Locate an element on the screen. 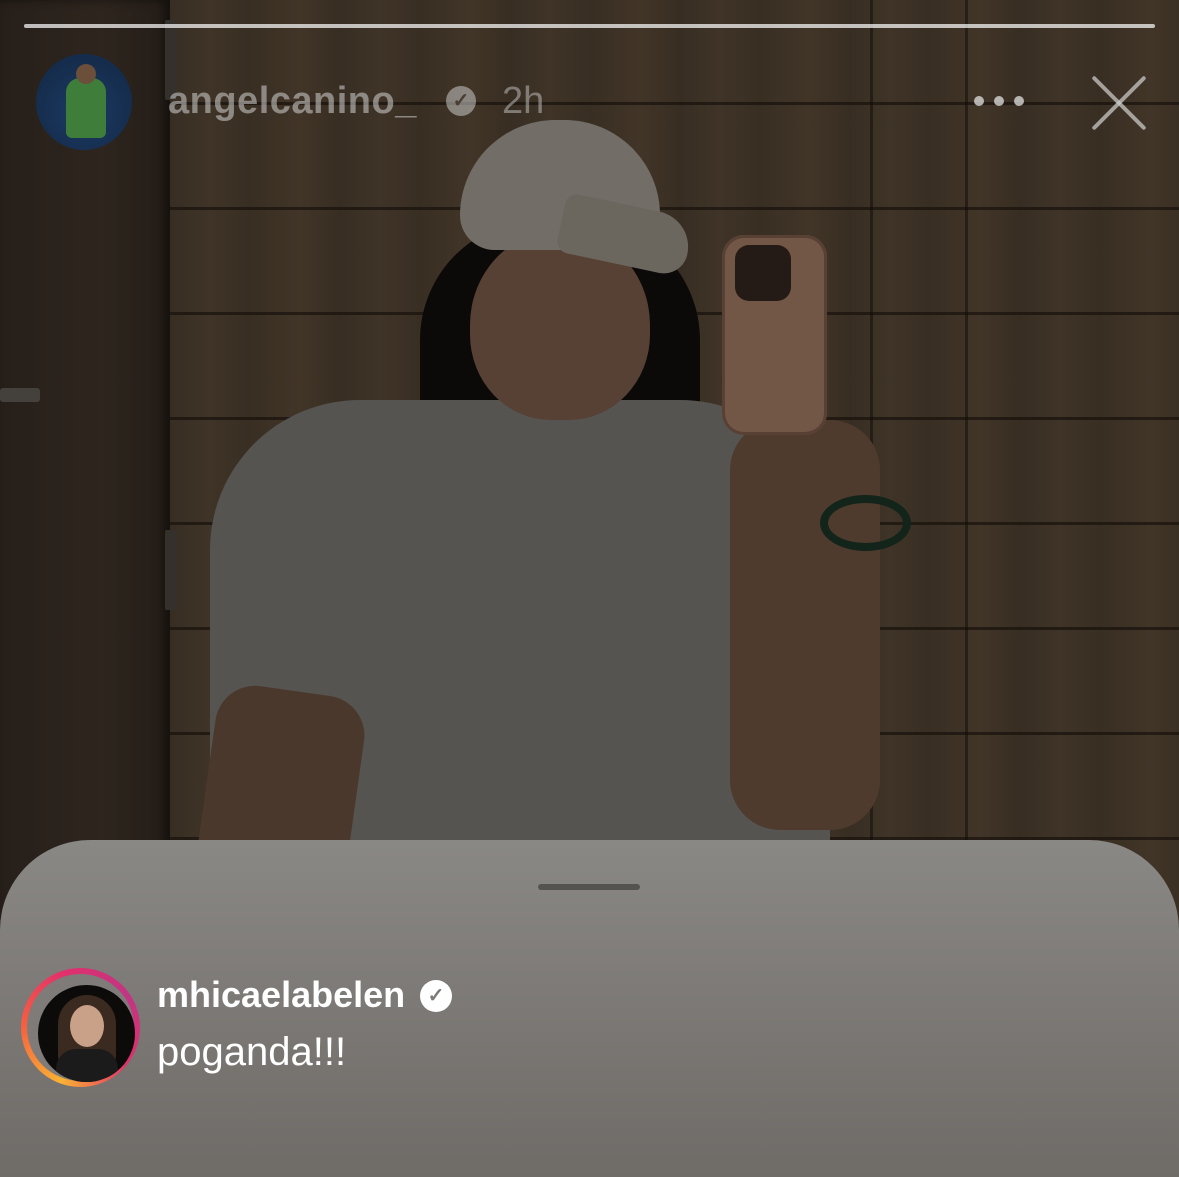  comment-text: poganda!!! is located at coordinates (252, 1052).